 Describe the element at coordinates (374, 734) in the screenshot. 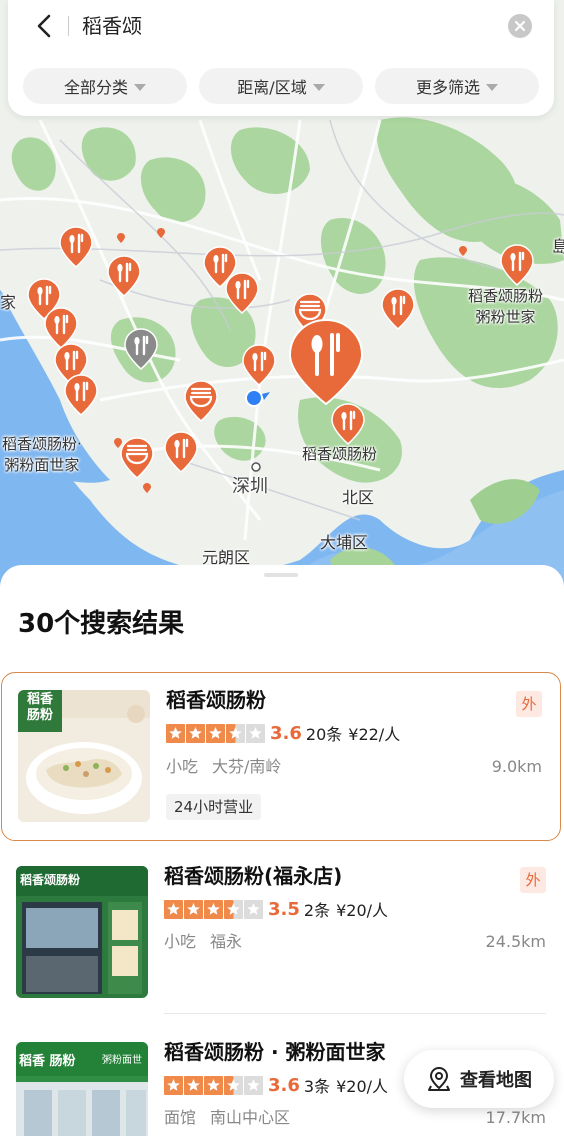

I see `avg-price: ¥22/人` at that location.